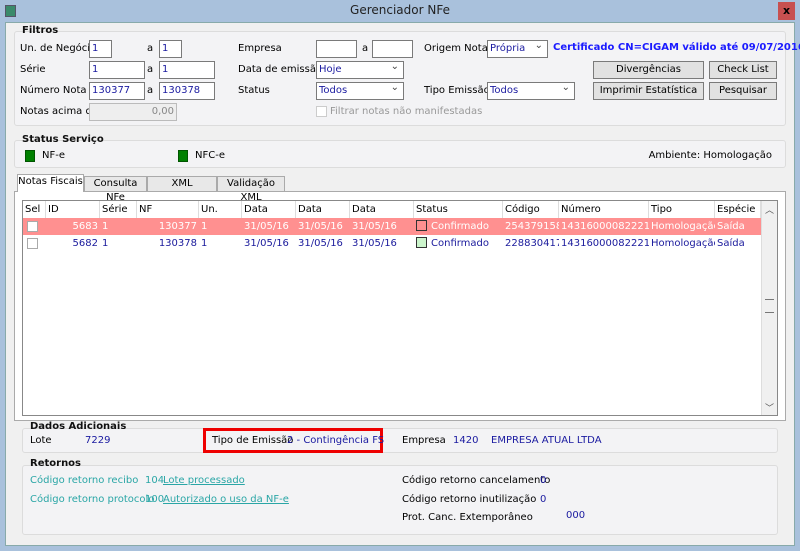 This screenshot has height=551, width=800. Describe the element at coordinates (476, 480) in the screenshot. I see `cancelamento-label: Código retorno cancelamento` at that location.